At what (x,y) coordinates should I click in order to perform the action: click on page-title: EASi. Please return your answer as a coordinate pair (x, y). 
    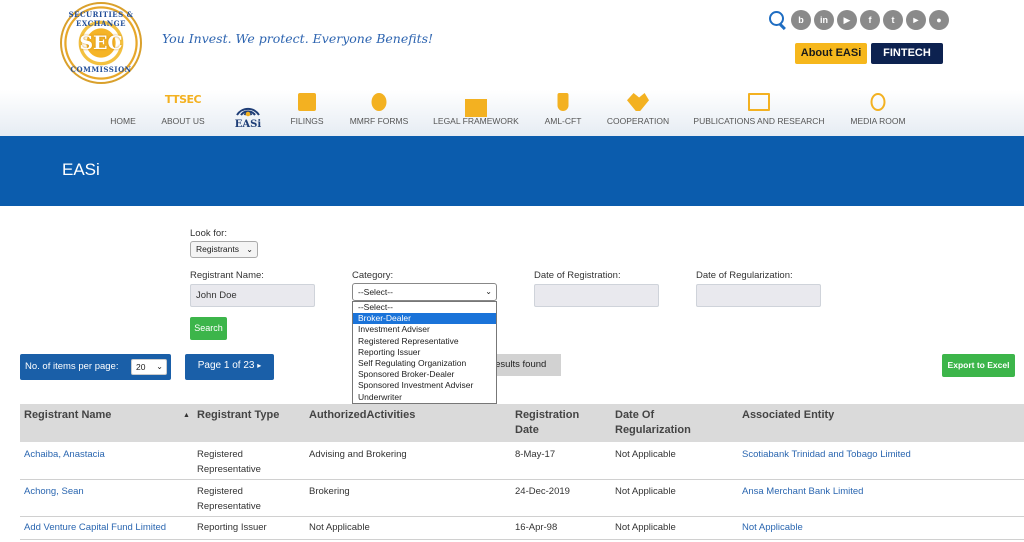
    Looking at the image, I should click on (81, 169).